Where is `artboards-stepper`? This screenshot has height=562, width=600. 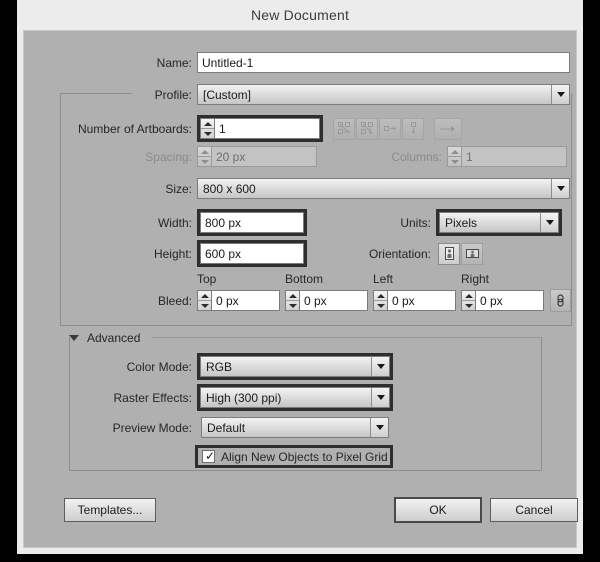 artboards-stepper is located at coordinates (207, 128).